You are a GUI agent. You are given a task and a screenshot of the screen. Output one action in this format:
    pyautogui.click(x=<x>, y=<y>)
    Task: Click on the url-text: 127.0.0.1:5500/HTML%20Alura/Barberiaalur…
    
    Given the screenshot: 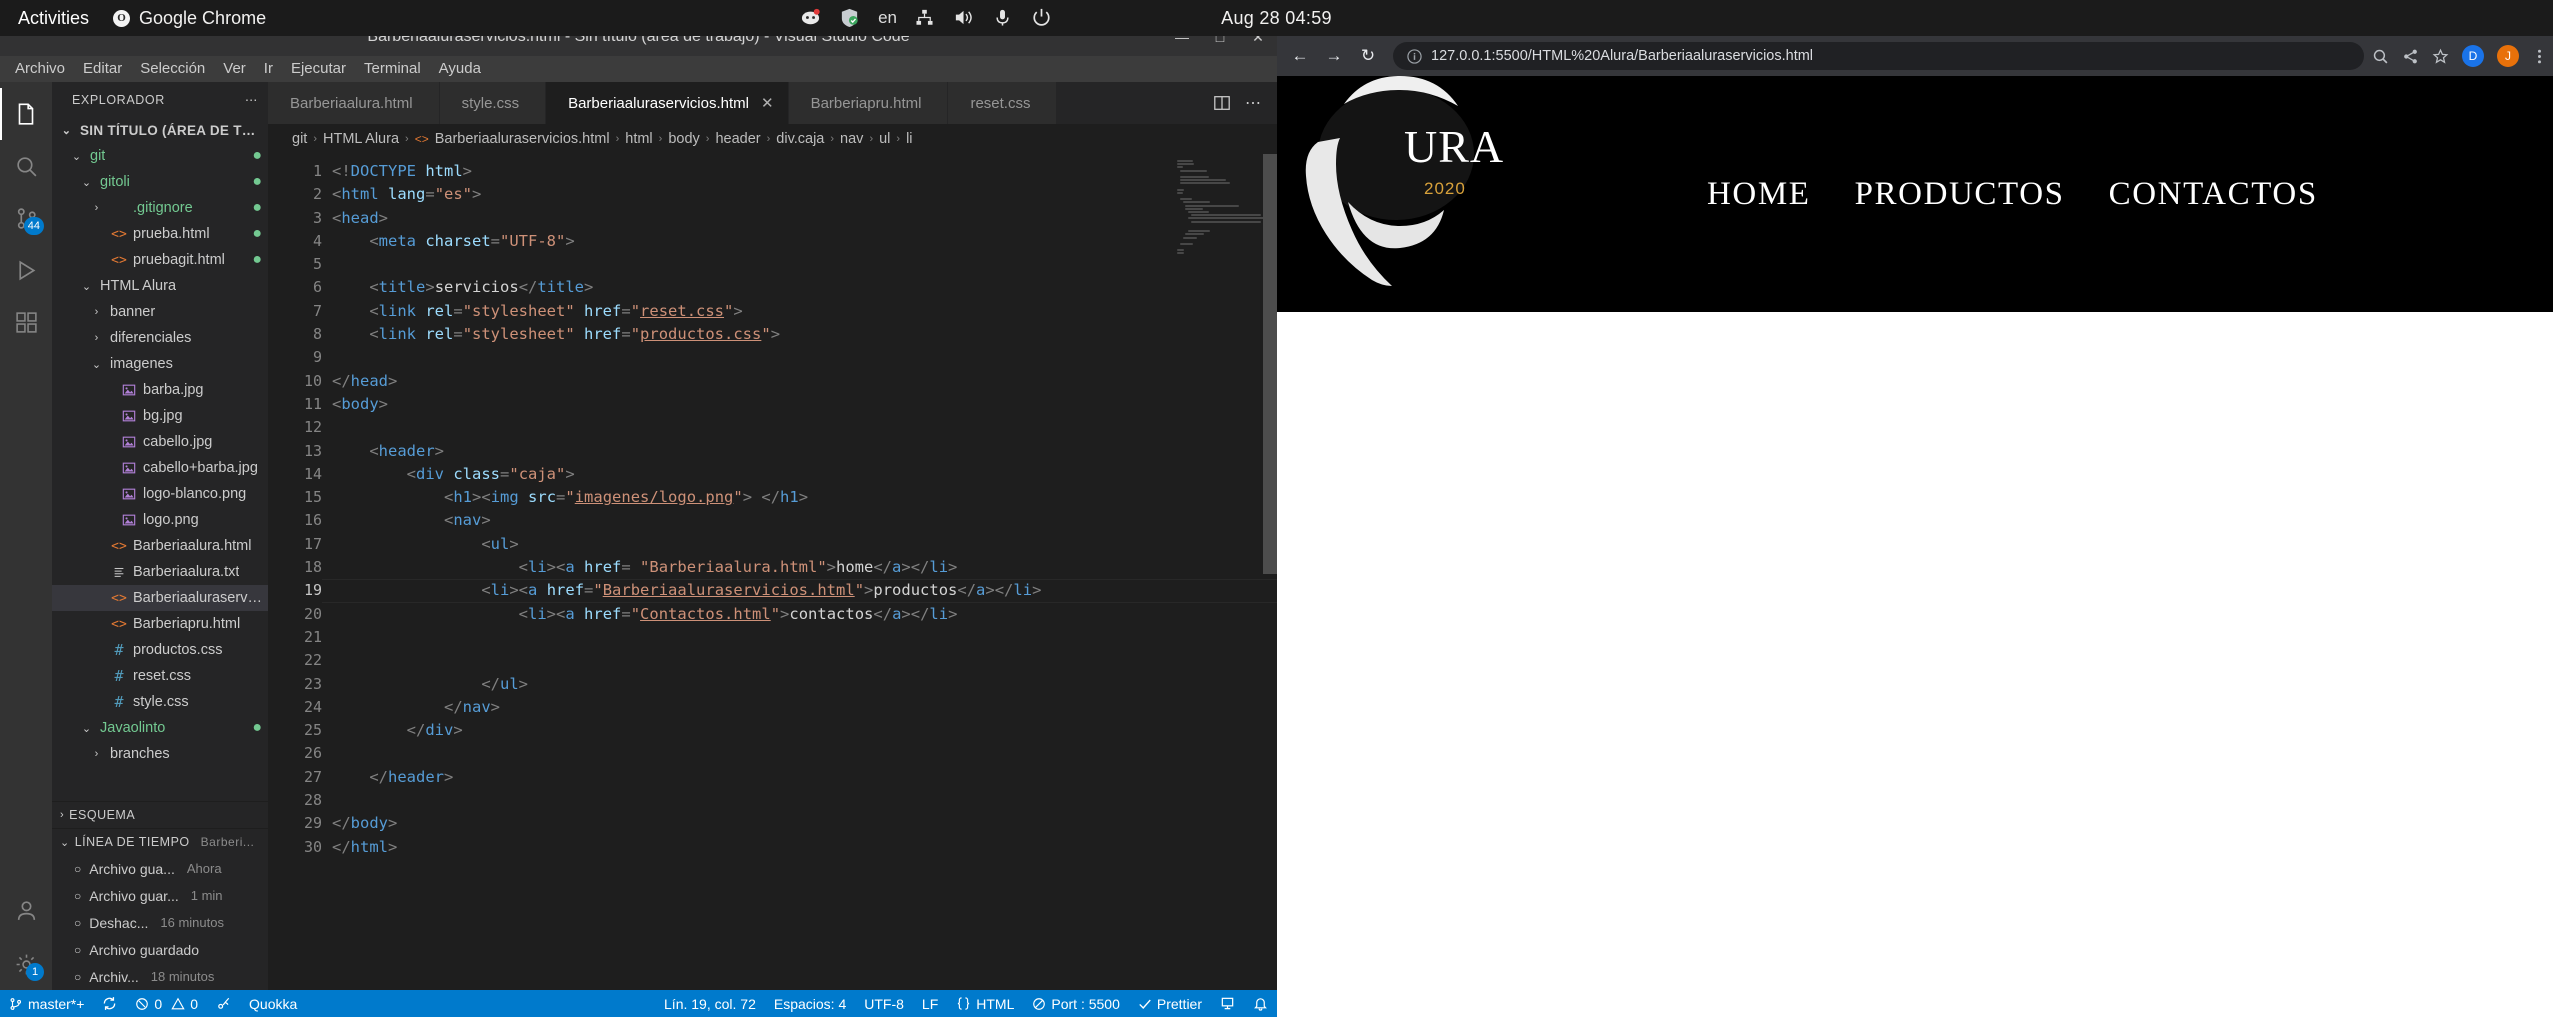 What is the action you would take?
    pyautogui.click(x=1622, y=56)
    